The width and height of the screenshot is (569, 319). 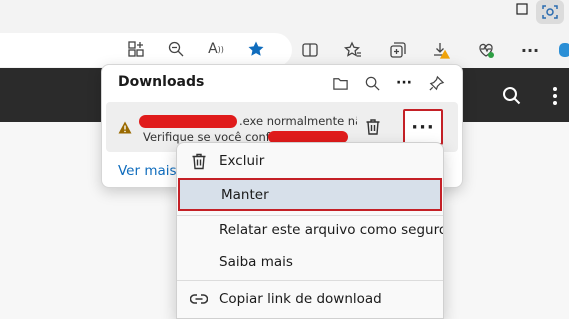 I want to click on collections-icon, so click(x=398, y=50).